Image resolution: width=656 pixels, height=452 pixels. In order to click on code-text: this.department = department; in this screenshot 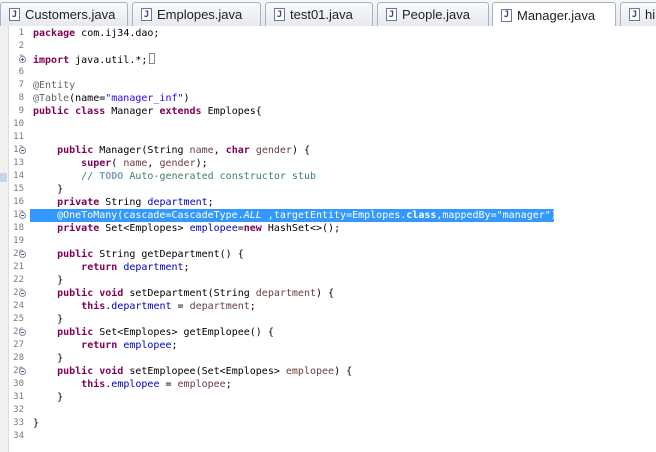, I will do `click(168, 306)`.